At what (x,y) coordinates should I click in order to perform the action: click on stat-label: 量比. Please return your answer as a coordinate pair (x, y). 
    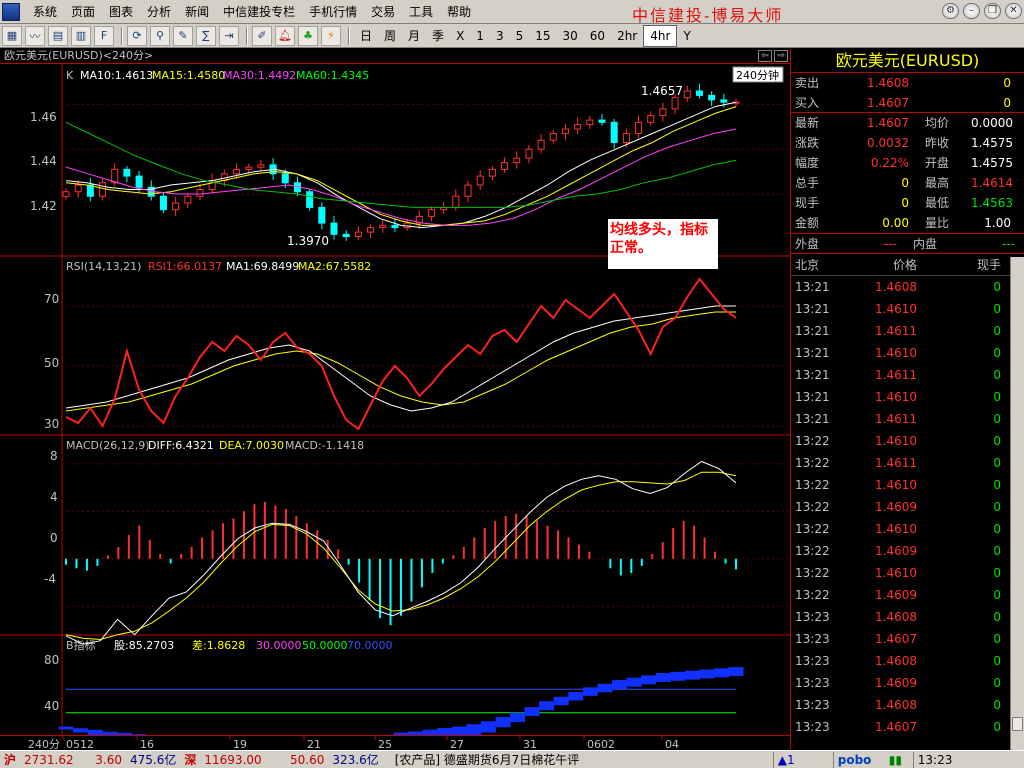
    Looking at the image, I should click on (937, 223).